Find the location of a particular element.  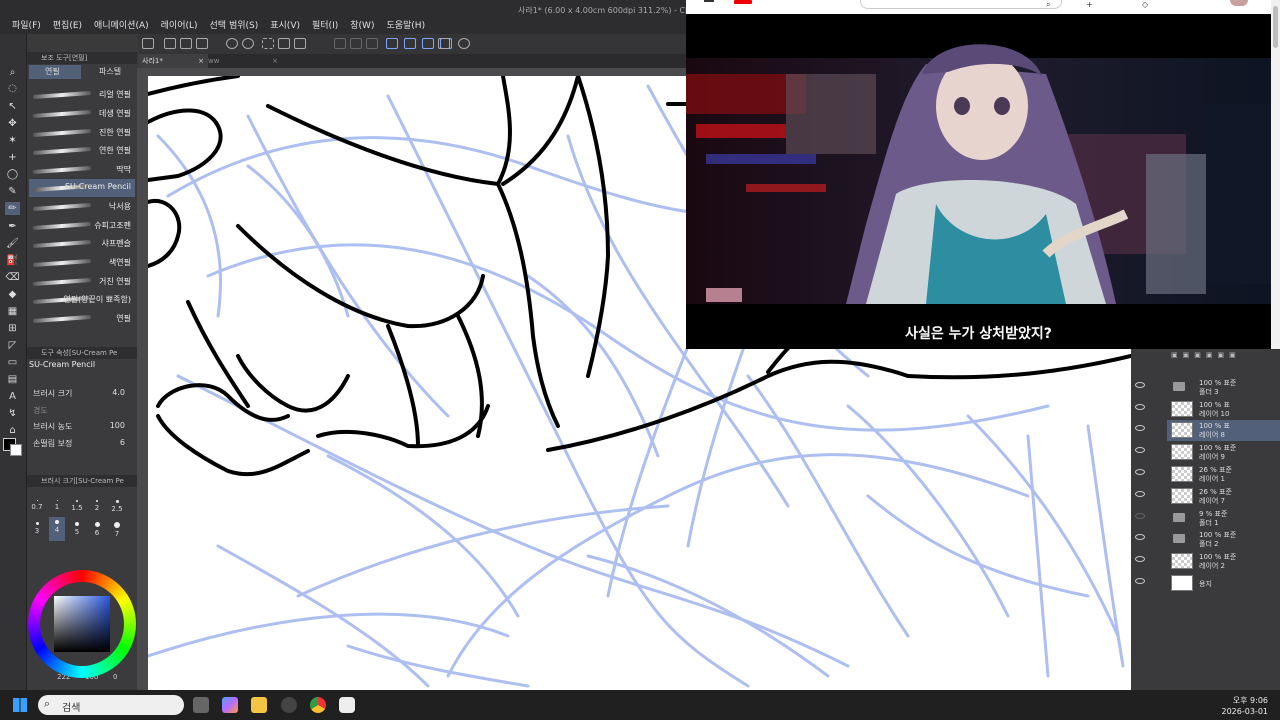

avatar is located at coordinates (1239, 3).